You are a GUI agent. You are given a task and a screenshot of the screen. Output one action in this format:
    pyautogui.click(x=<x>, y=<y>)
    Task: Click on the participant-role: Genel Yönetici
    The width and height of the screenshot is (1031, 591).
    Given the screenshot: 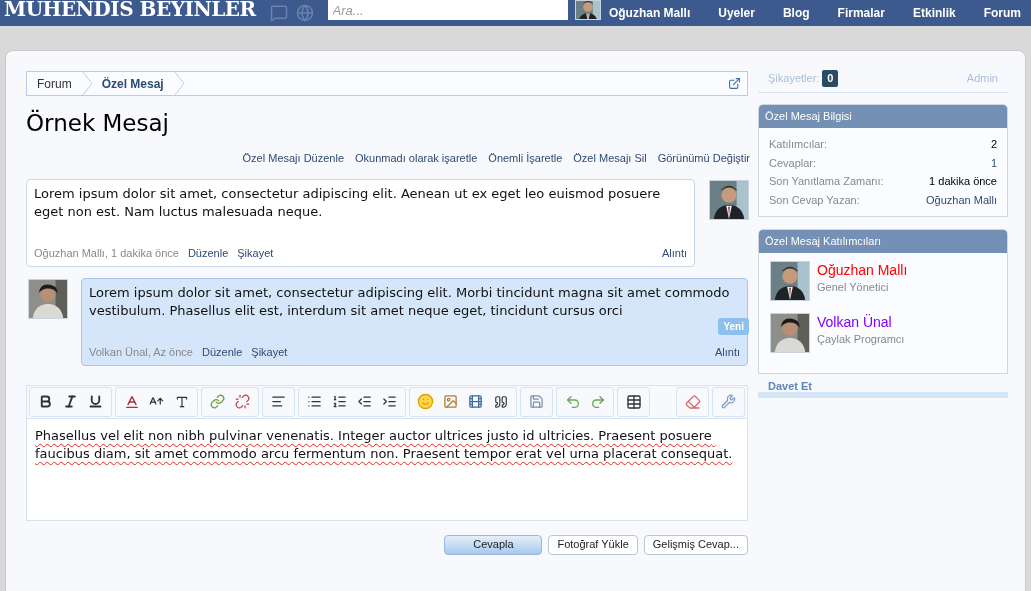 What is the action you would take?
    pyautogui.click(x=853, y=287)
    